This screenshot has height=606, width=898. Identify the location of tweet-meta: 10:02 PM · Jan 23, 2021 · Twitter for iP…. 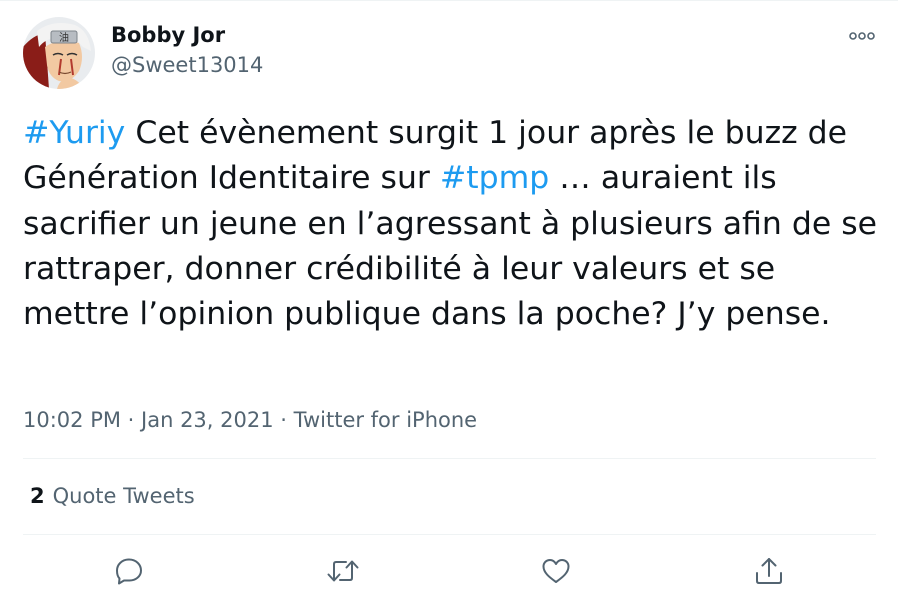
(250, 420).